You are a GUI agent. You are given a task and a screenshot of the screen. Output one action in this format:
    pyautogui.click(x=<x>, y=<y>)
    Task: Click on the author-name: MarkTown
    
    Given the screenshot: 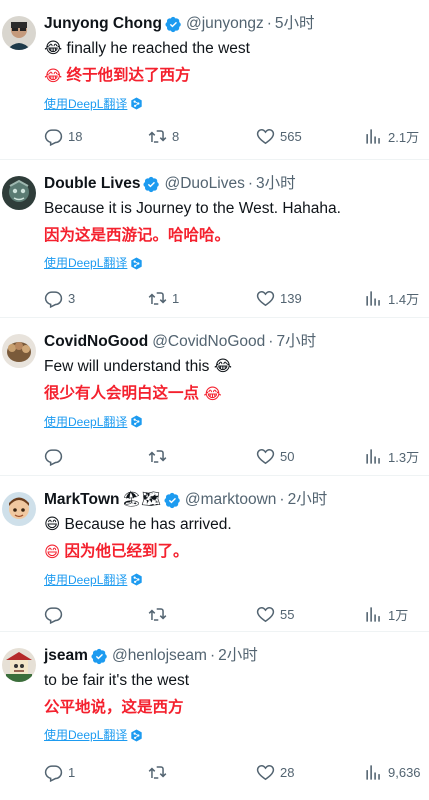 What is the action you would take?
    pyautogui.click(x=82, y=500)
    